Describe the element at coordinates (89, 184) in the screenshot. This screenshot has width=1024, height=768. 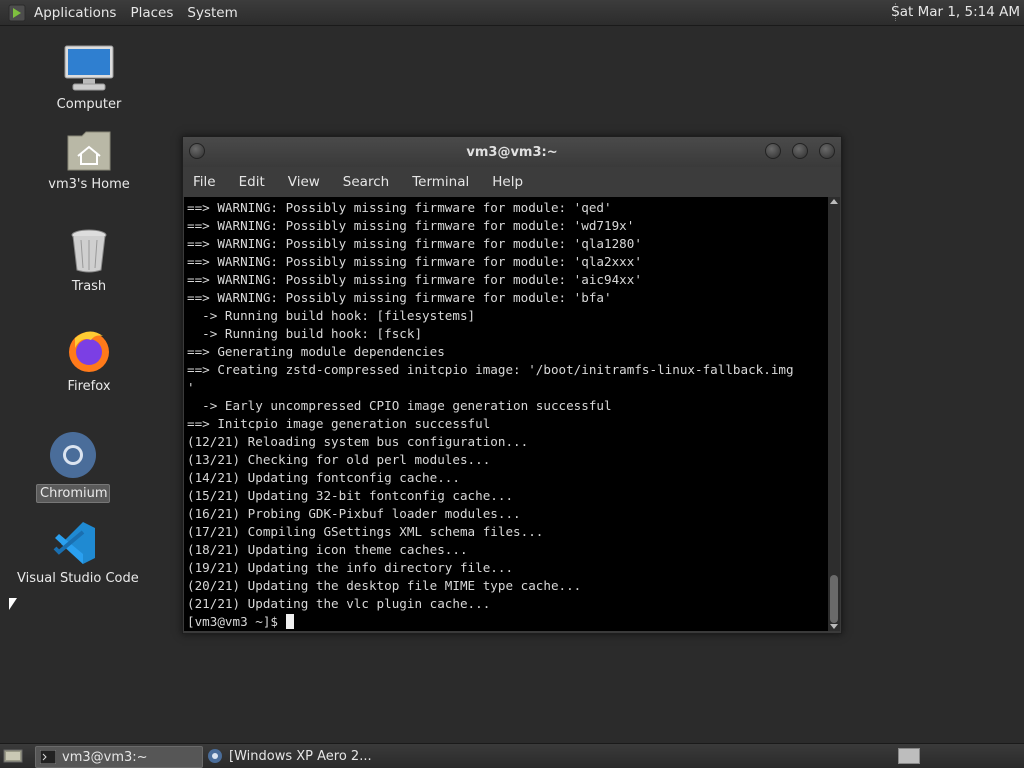
I see `desktop-icon-label: vm3's Home` at that location.